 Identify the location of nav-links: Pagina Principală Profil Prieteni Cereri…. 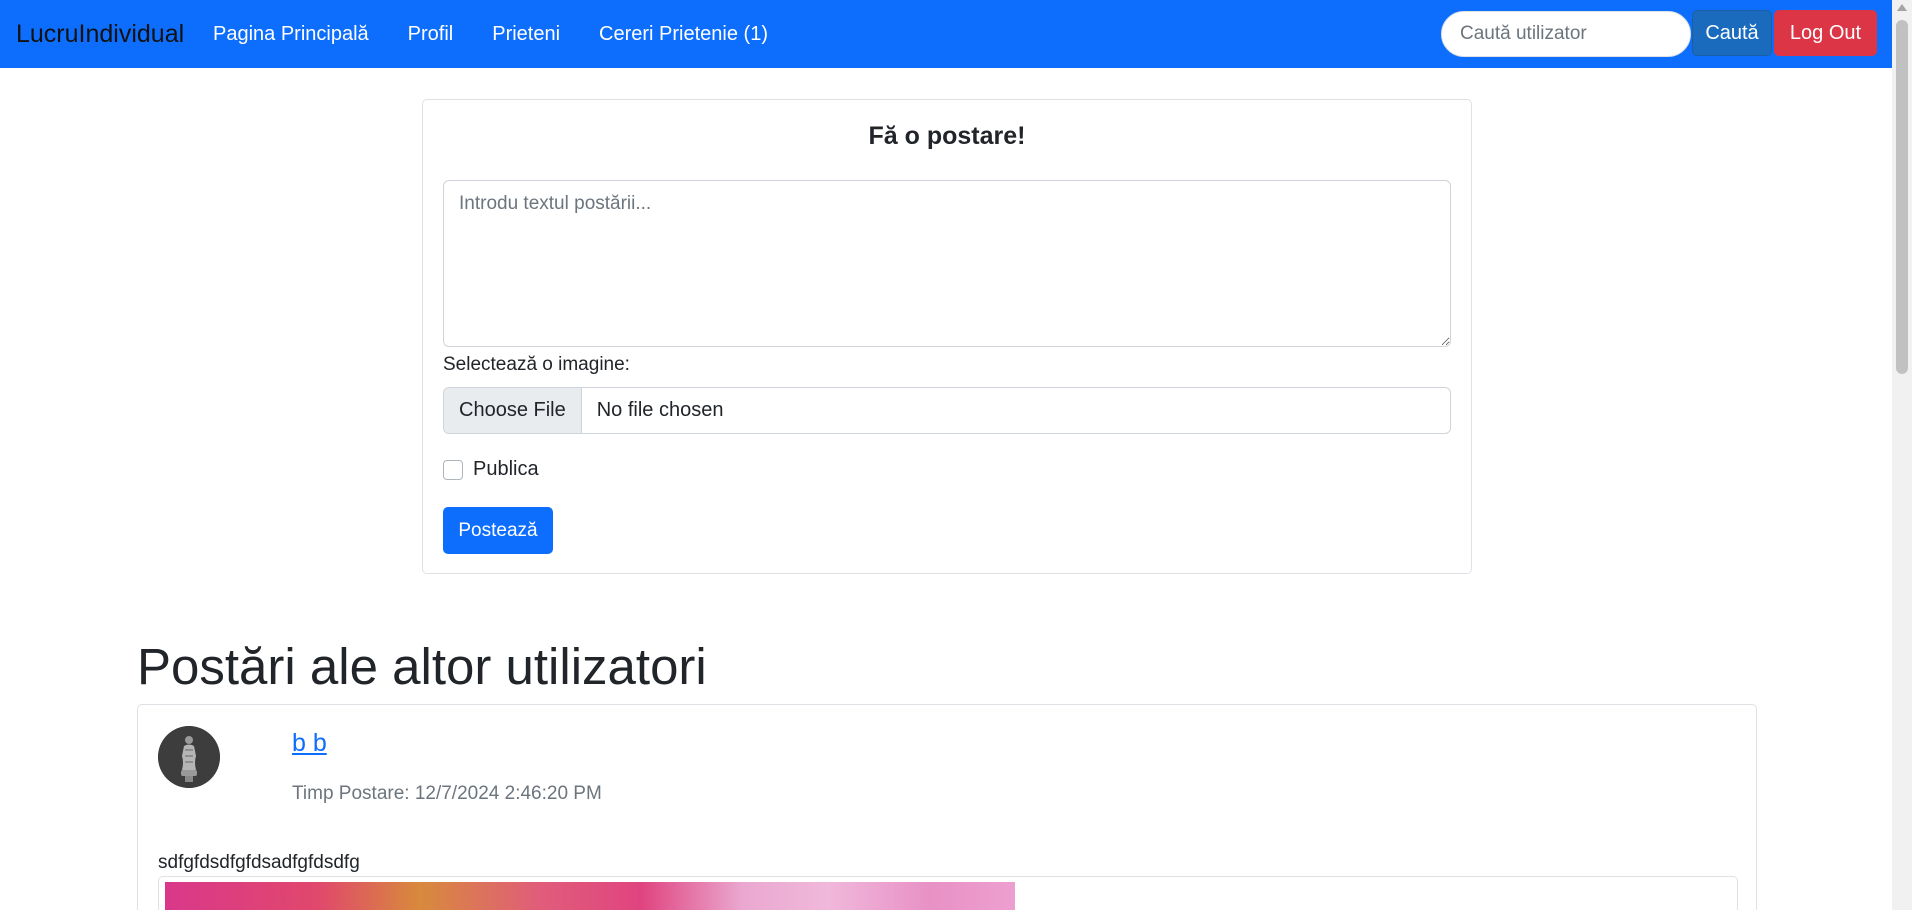
(510, 34).